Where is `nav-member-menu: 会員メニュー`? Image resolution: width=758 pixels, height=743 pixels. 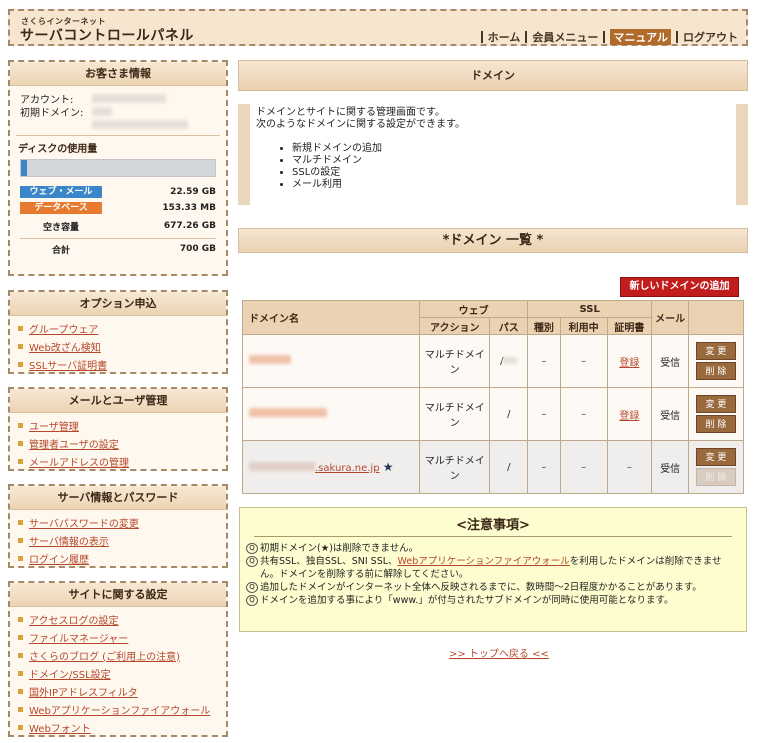 nav-member-menu: 会員メニュー is located at coordinates (565, 37).